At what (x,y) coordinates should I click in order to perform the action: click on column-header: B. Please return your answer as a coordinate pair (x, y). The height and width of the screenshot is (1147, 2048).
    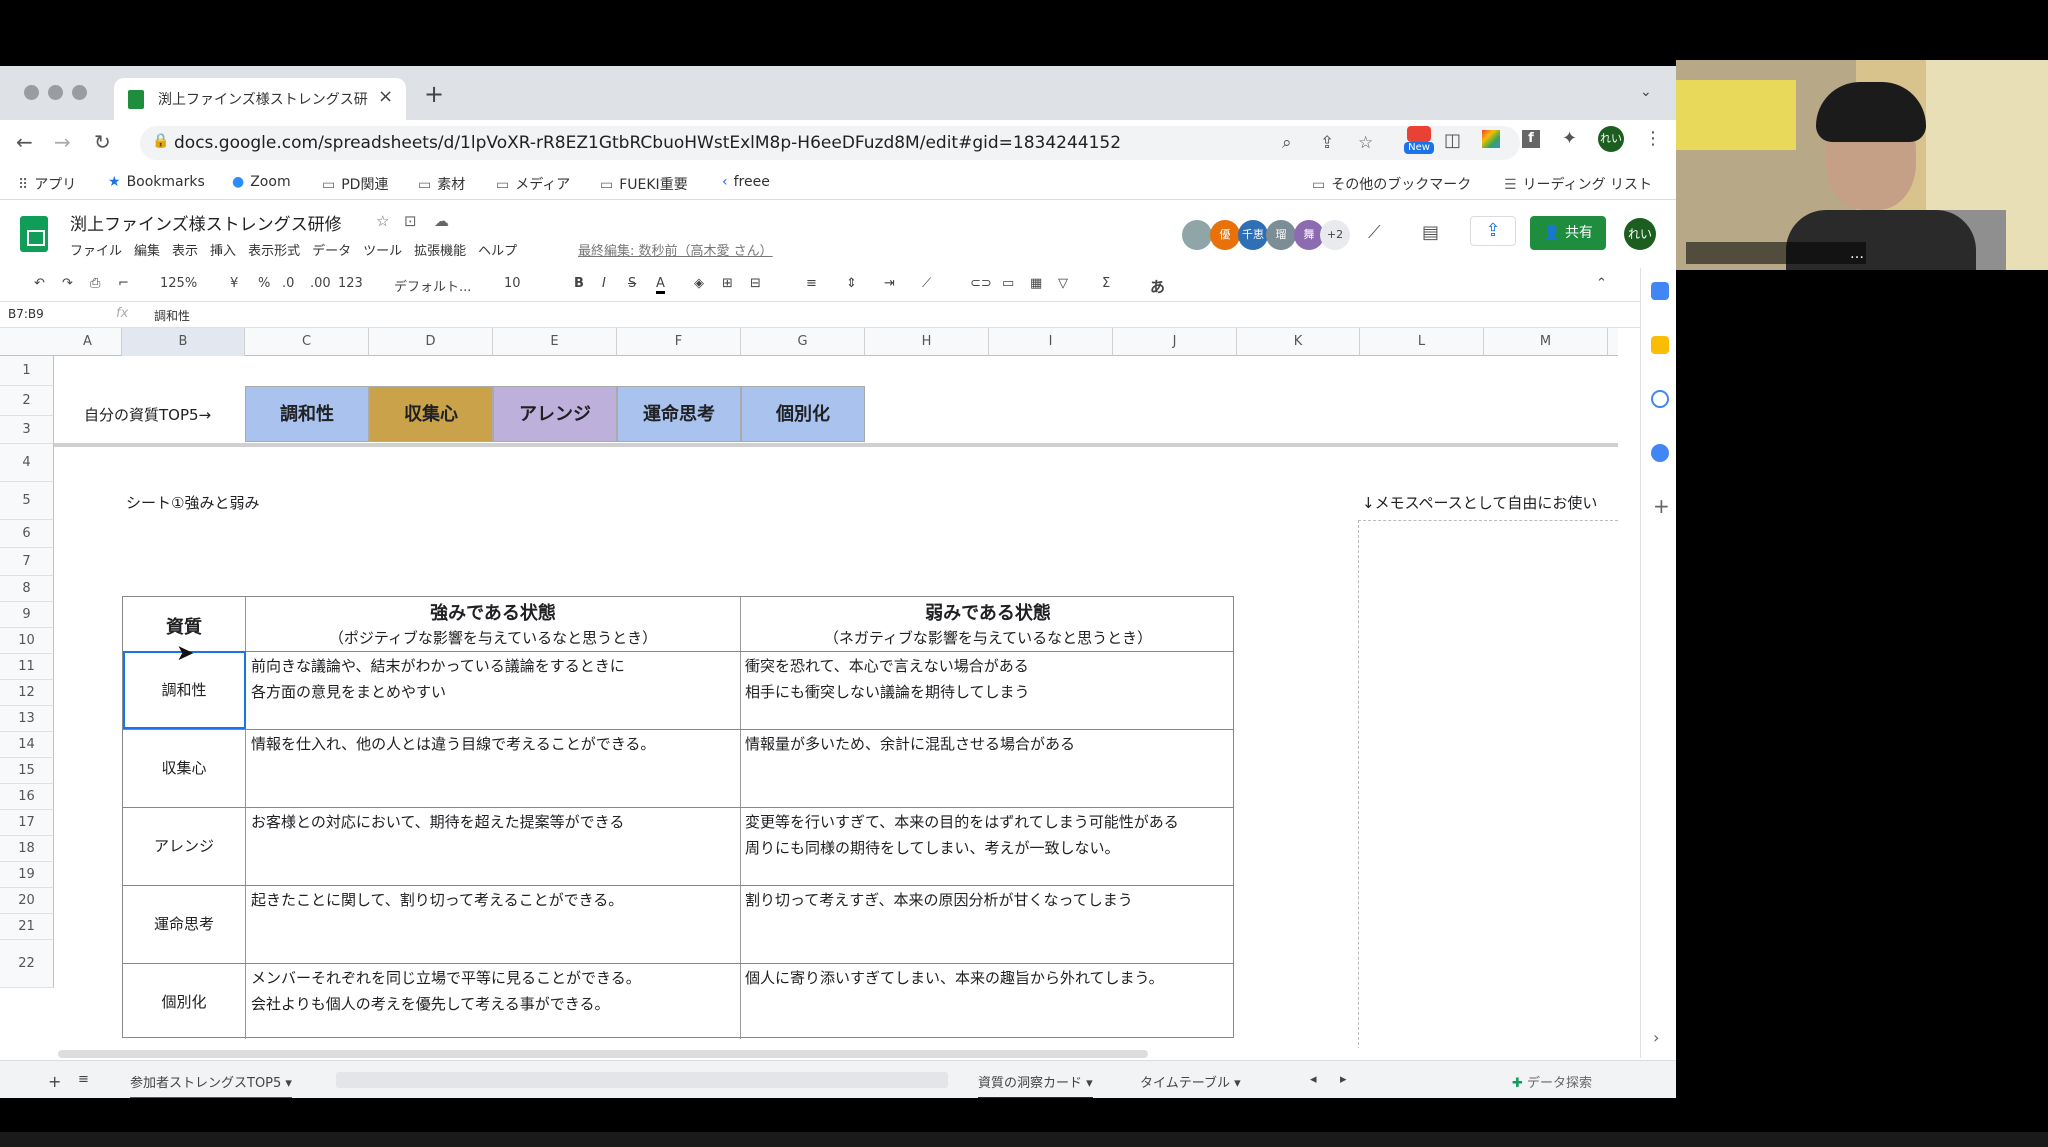
    Looking at the image, I should click on (183, 342).